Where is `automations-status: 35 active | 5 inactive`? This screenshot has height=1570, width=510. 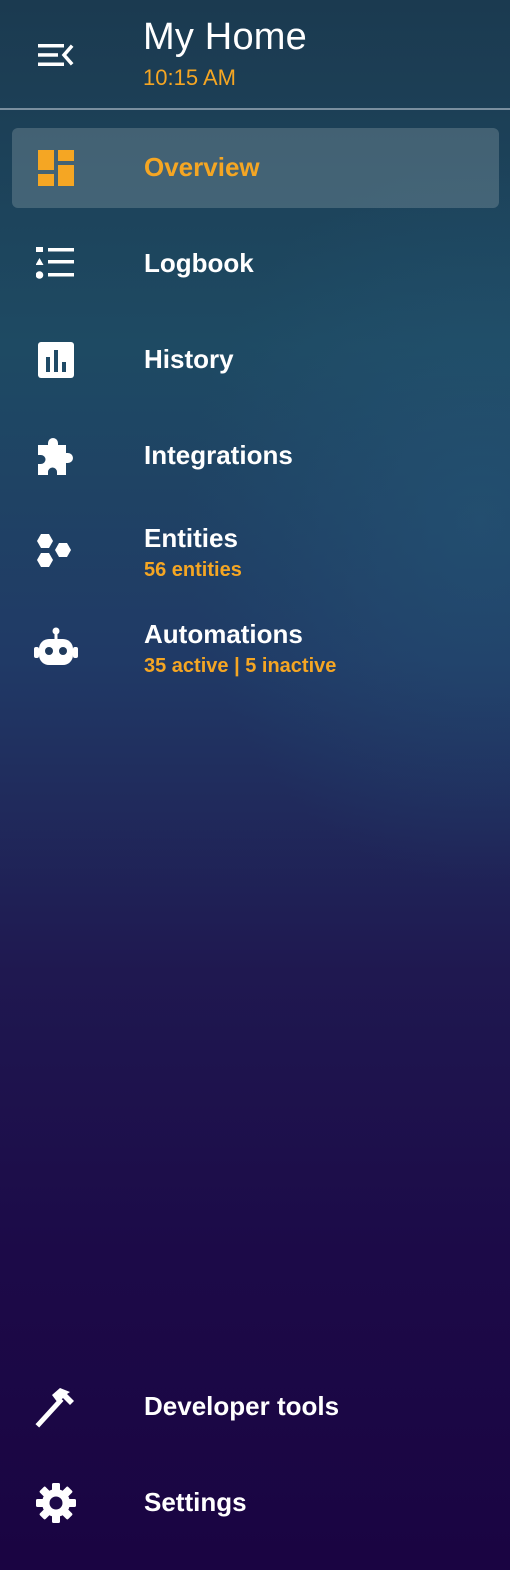 automations-status: 35 active | 5 inactive is located at coordinates (240, 666).